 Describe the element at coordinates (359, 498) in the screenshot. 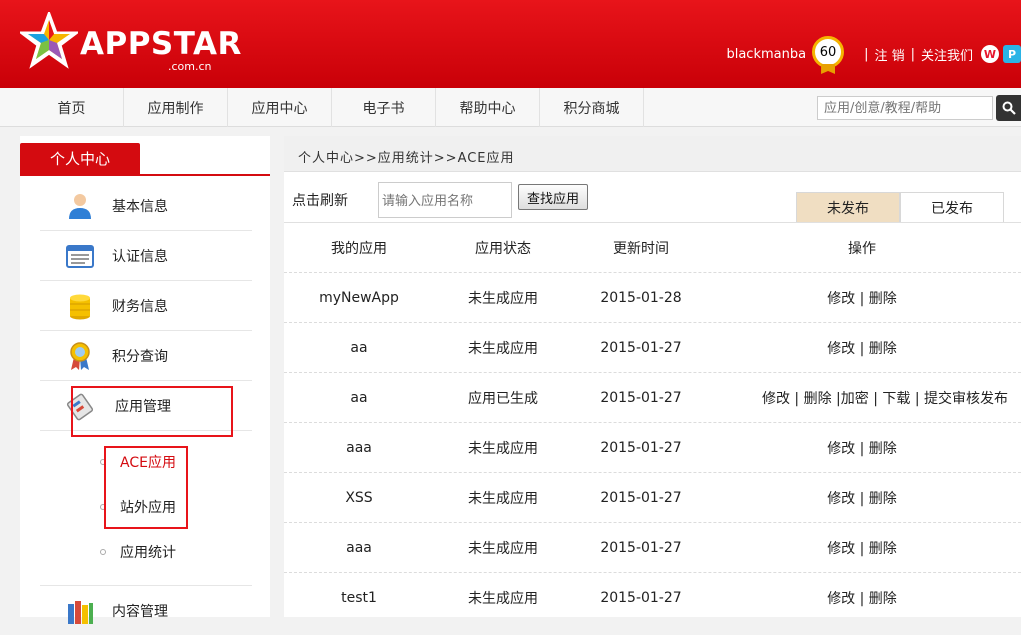

I see `app-name: XSS` at that location.